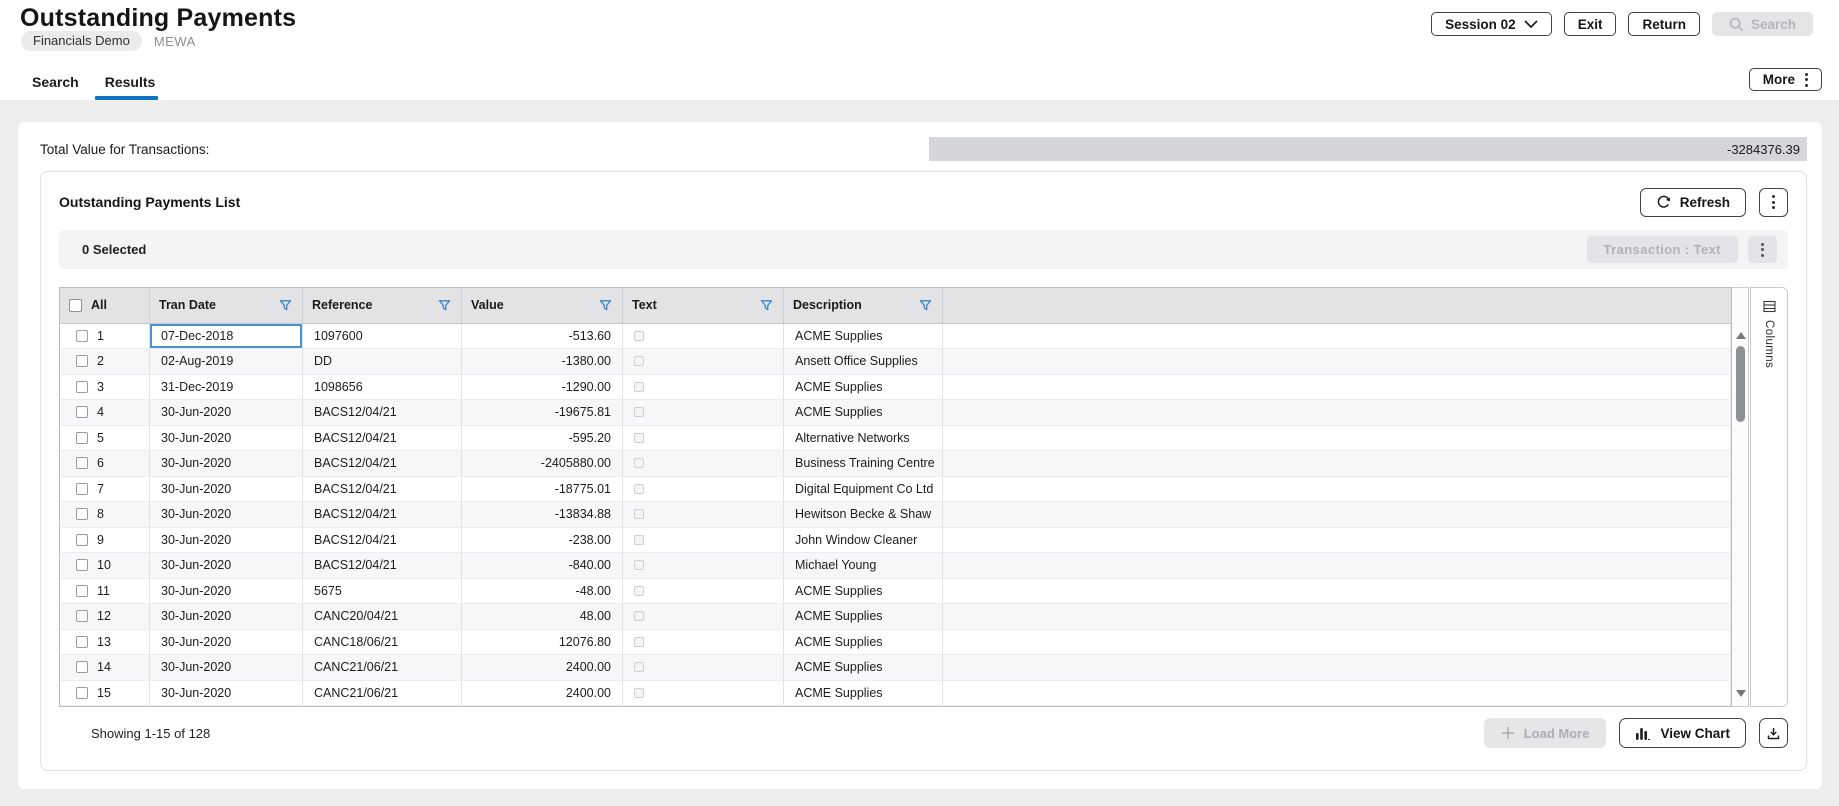  I want to click on column-header-text: Text, so click(703, 305).